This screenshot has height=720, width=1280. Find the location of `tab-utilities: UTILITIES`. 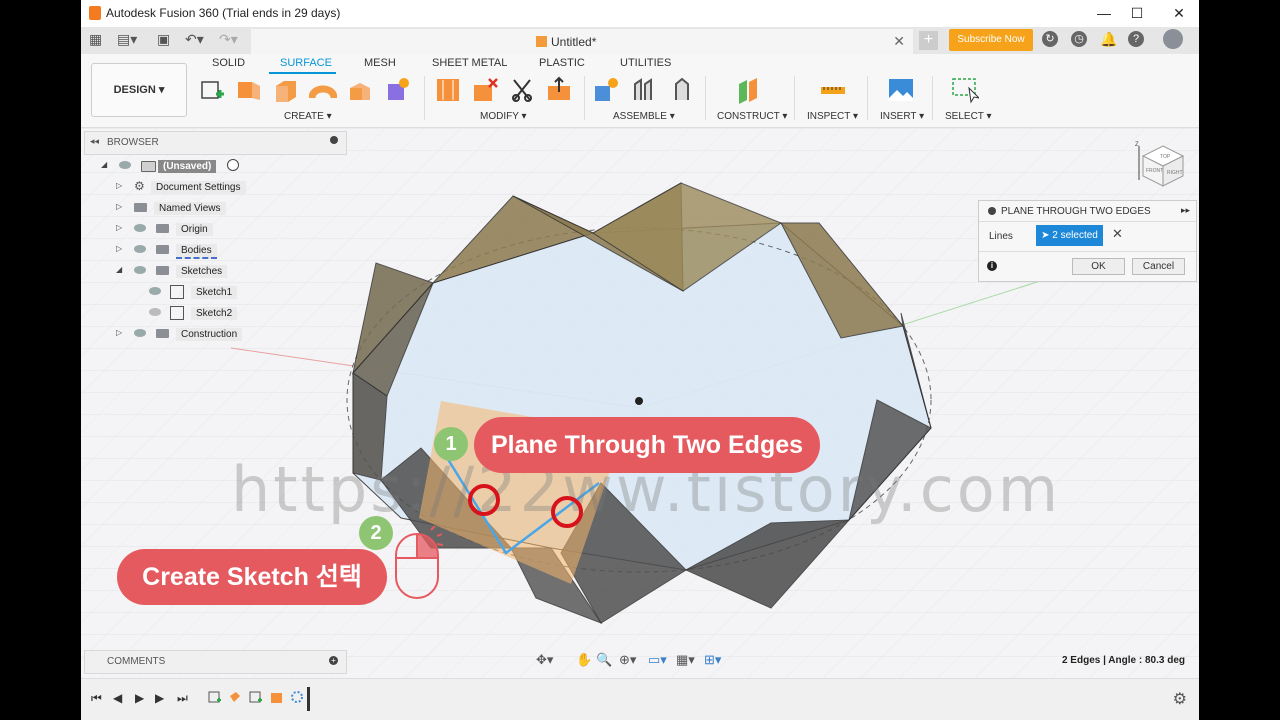

tab-utilities: UTILITIES is located at coordinates (645, 63).